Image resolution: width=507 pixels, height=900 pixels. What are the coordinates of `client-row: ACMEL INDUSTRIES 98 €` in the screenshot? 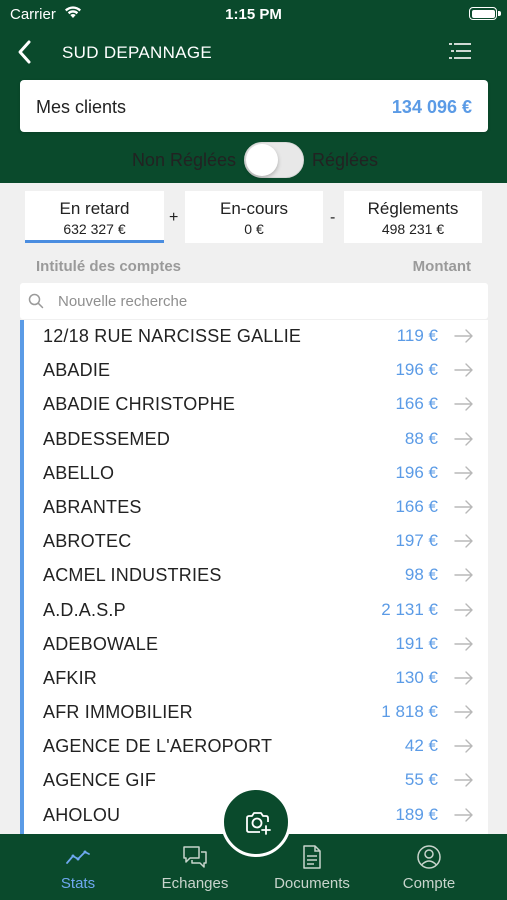 It's located at (256, 576).